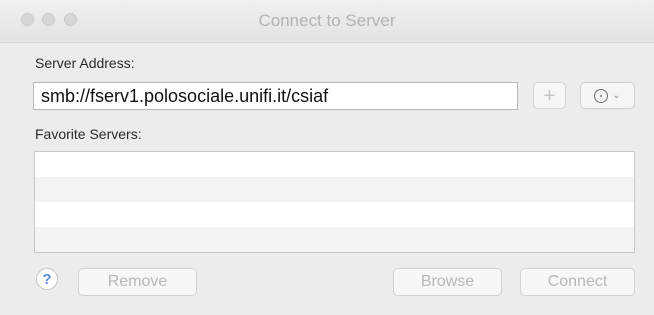 The image size is (654, 315). I want to click on remove-button: Remove, so click(137, 282).